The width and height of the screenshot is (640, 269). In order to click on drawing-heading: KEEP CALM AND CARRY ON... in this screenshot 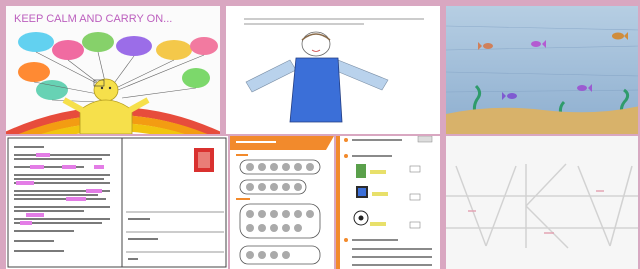, I will do `click(93, 19)`.